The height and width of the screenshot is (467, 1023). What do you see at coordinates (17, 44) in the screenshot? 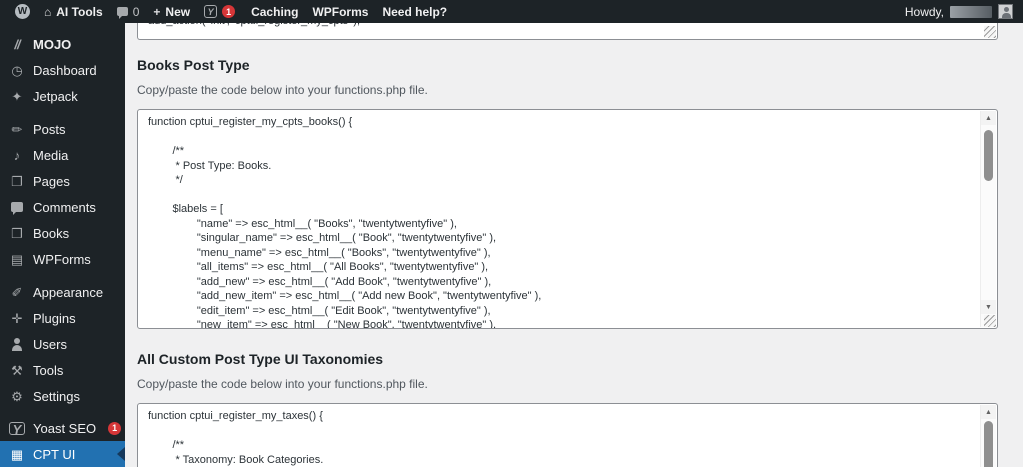
I see `mojo-icon: //` at bounding box center [17, 44].